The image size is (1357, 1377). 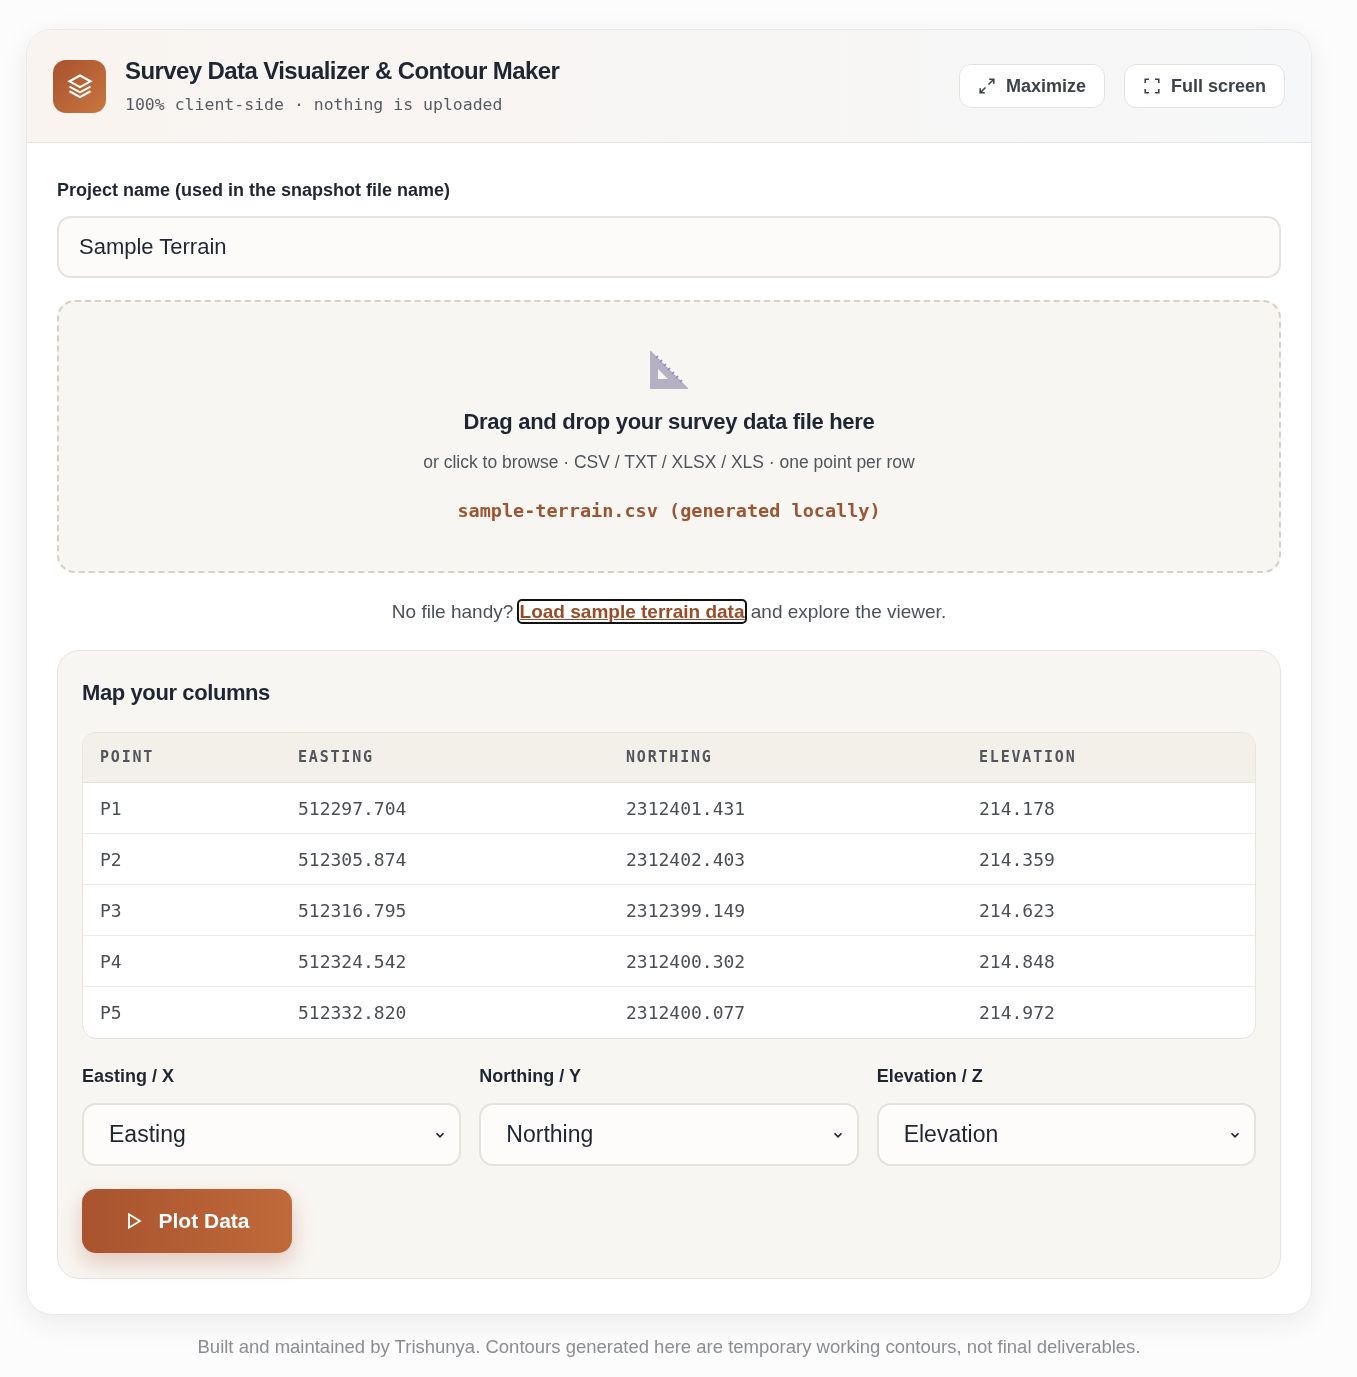 I want to click on field-label: Easting / X, so click(x=129, y=1076).